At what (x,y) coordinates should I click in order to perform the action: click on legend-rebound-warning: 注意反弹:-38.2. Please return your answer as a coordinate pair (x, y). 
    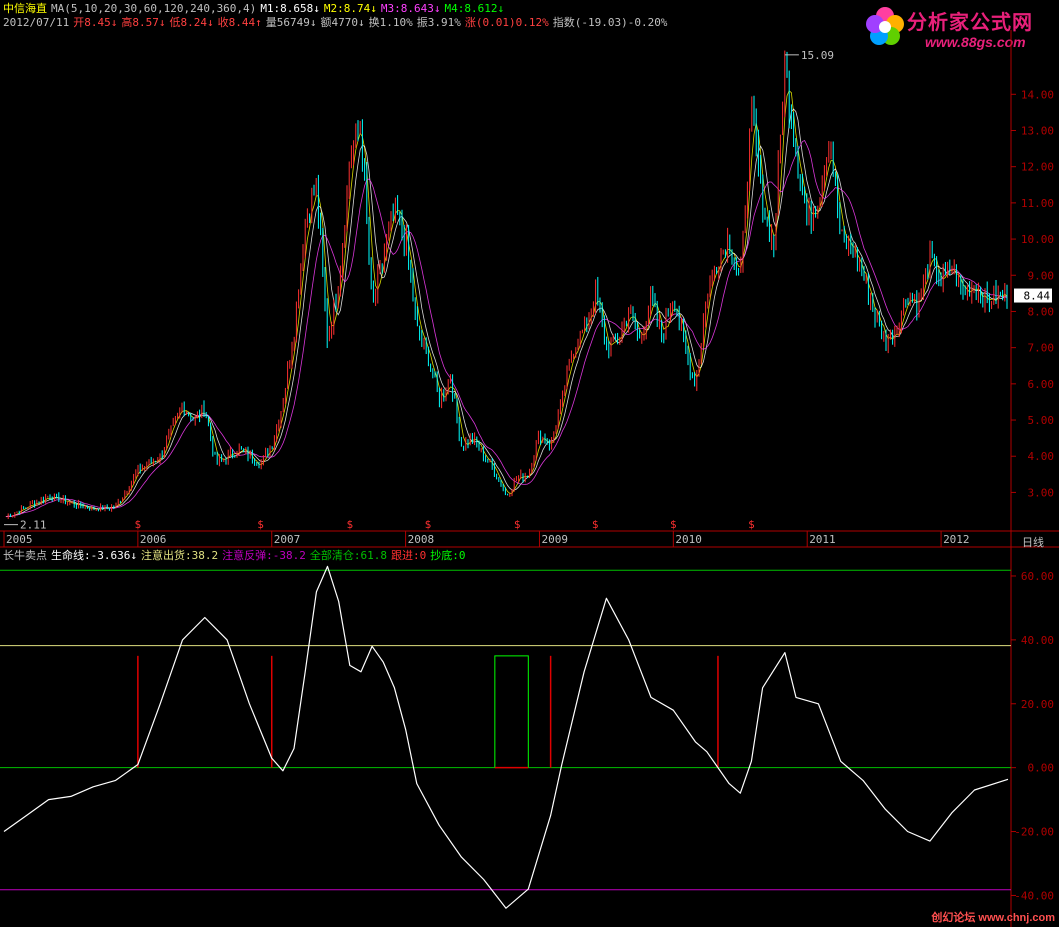
    Looking at the image, I should click on (264, 555).